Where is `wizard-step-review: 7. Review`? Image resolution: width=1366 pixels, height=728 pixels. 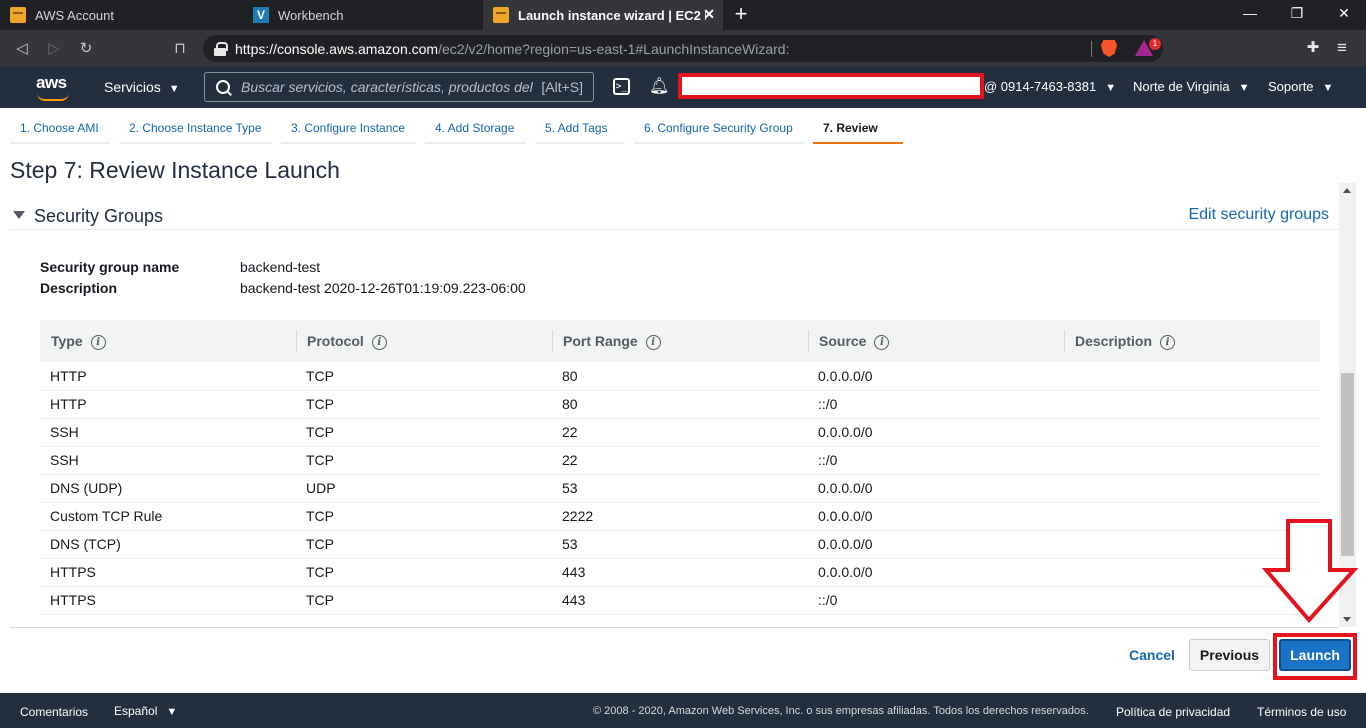 wizard-step-review: 7. Review is located at coordinates (858, 129).